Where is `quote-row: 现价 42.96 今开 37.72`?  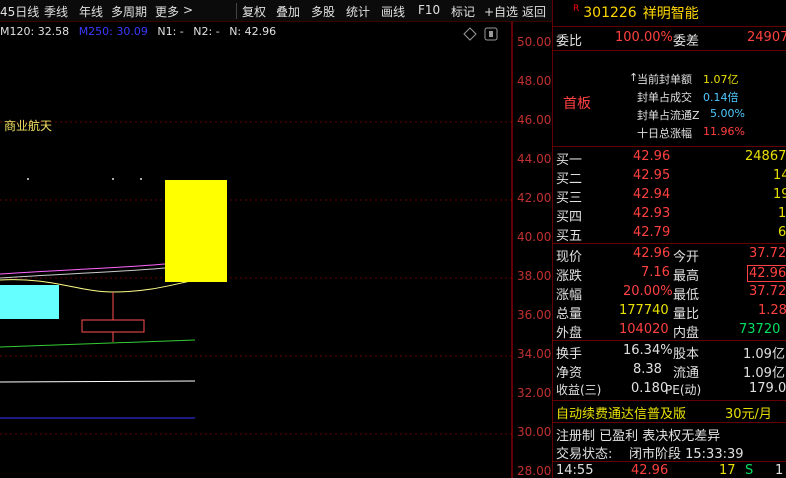 quote-row: 现价 42.96 今开 37.72 is located at coordinates (669, 255).